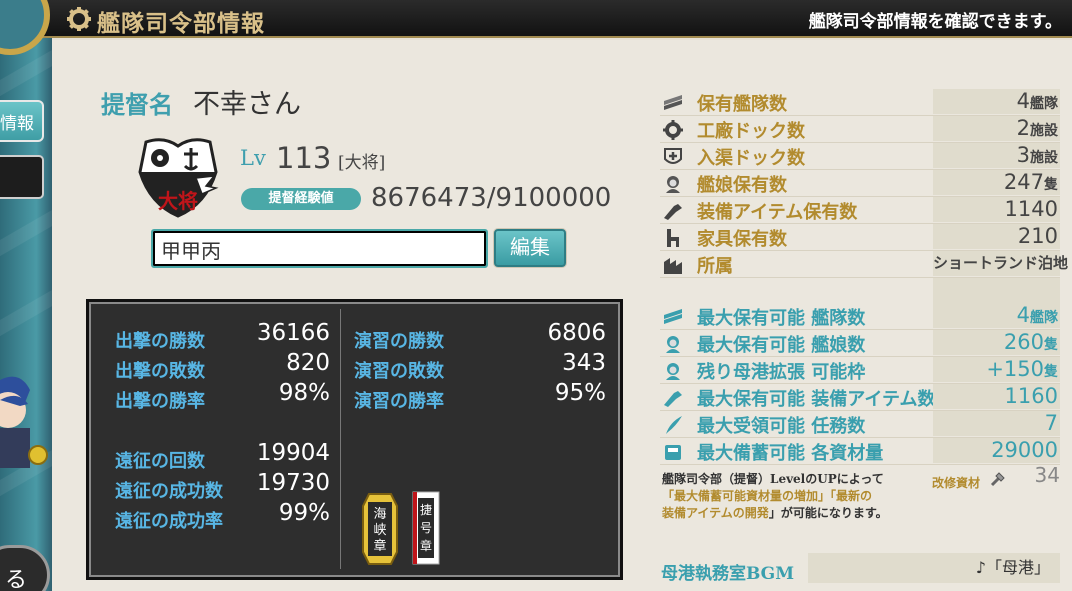  Describe the element at coordinates (247, 104) in the screenshot. I see `admiral-name: 不幸さん` at that location.